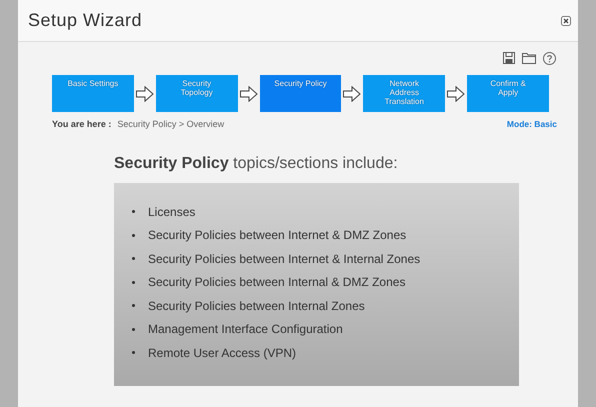 The image size is (596, 407). What do you see at coordinates (197, 93) in the screenshot?
I see `wizard-step: Security Topology` at bounding box center [197, 93].